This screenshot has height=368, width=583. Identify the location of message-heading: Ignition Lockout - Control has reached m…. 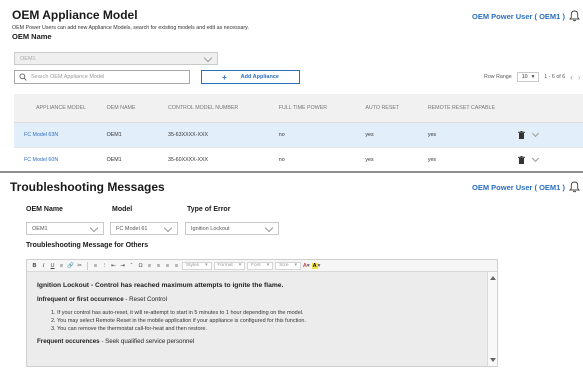
(160, 285).